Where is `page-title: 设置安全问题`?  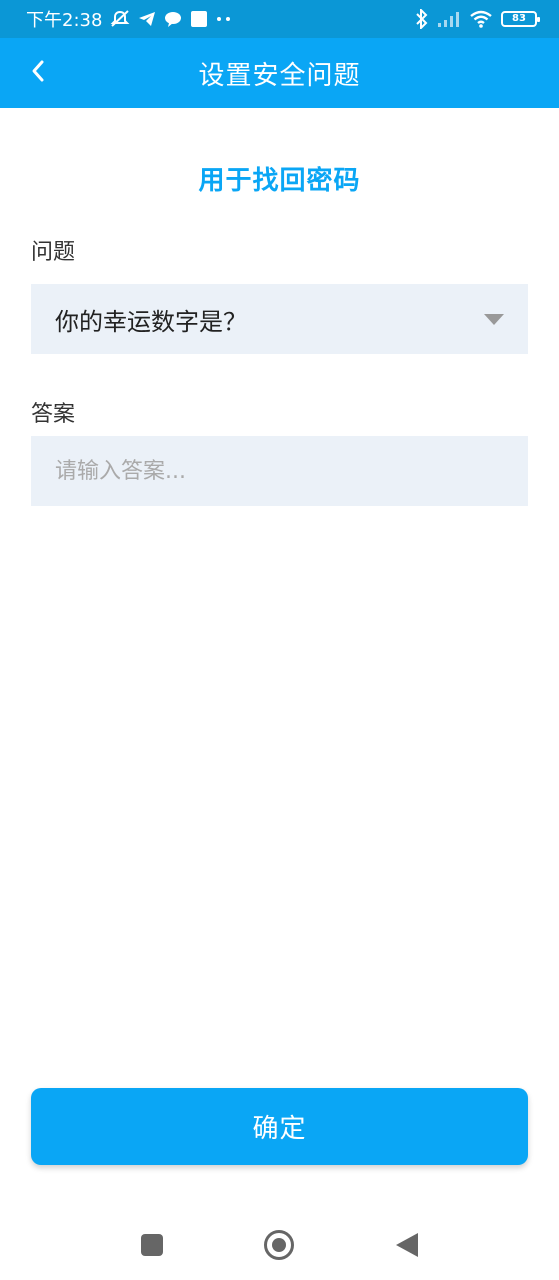
page-title: 设置安全问题 is located at coordinates (279, 75).